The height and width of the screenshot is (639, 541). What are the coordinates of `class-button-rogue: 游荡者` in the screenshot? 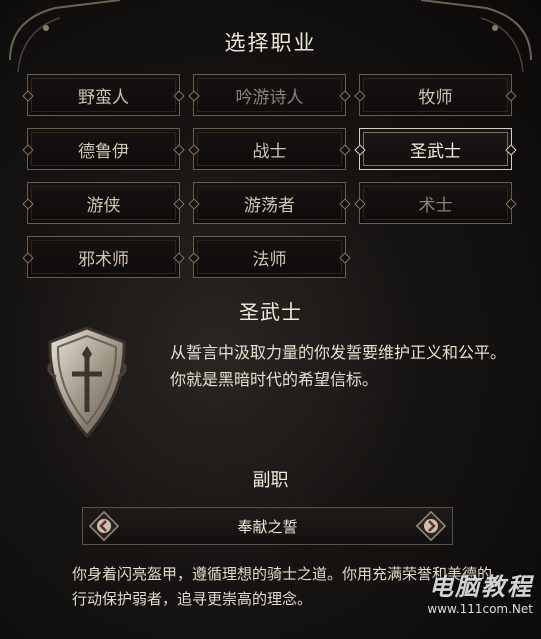 It's located at (269, 203).